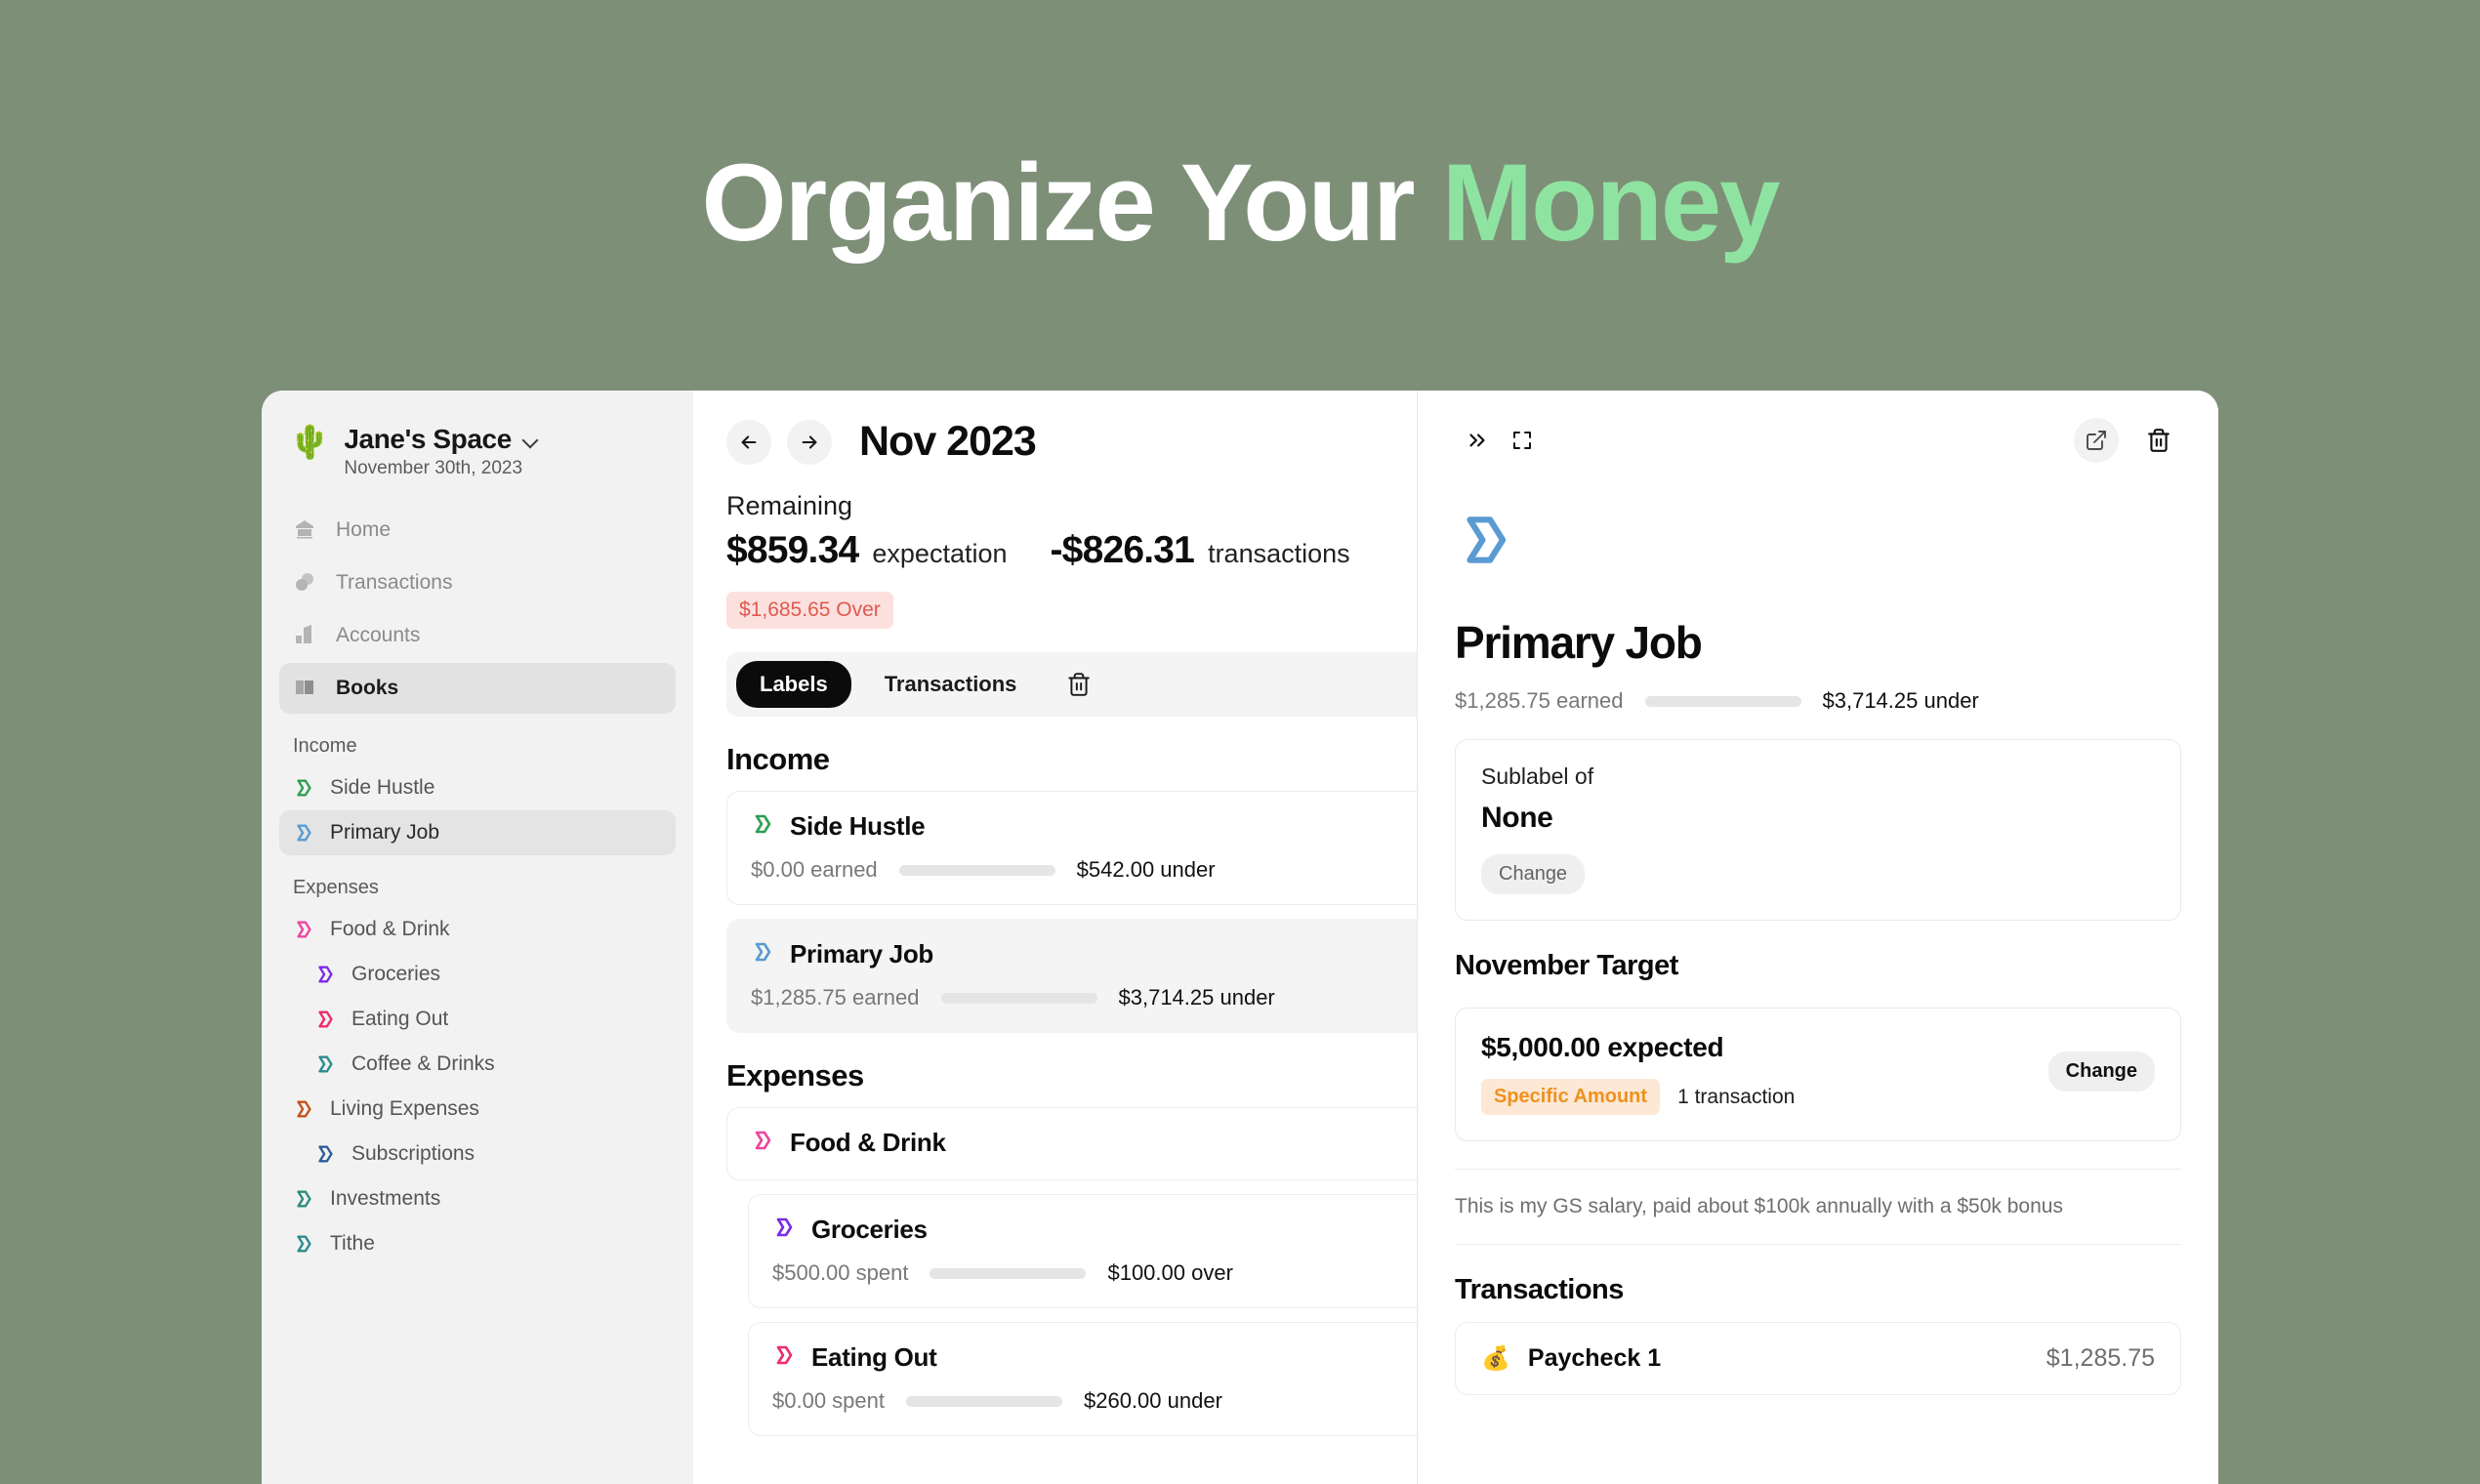 The width and height of the screenshot is (2480, 1484). I want to click on transactions-icon, so click(305, 583).